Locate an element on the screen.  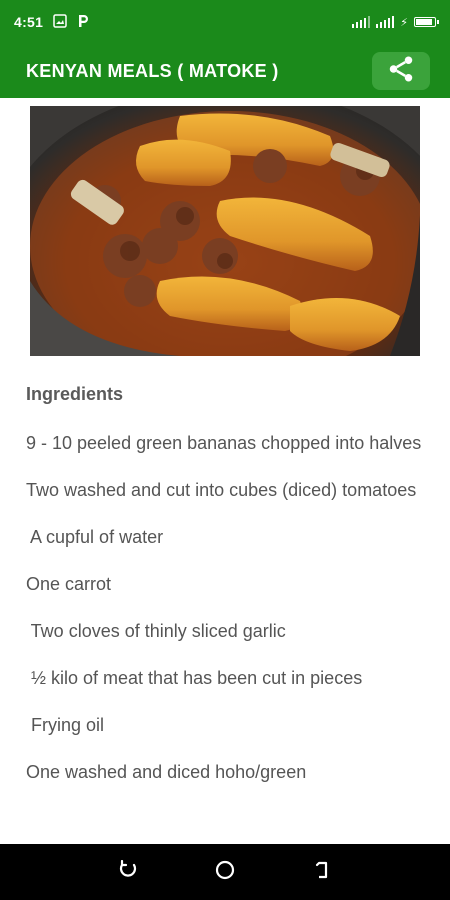
ingredient-item: A cupful of water is located at coordinates (95, 537).